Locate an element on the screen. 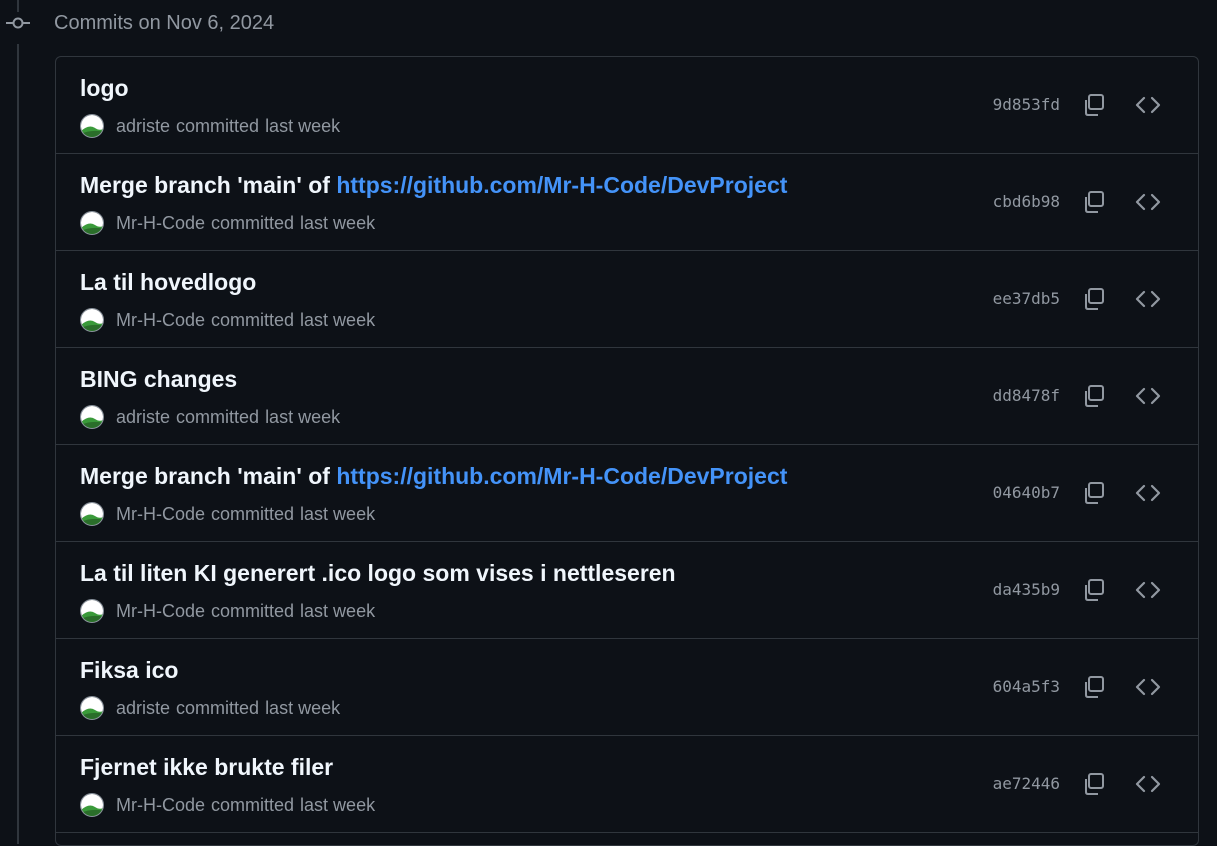 This screenshot has height=846, width=1217. commit-sha: ee37db5 is located at coordinates (1026, 298).